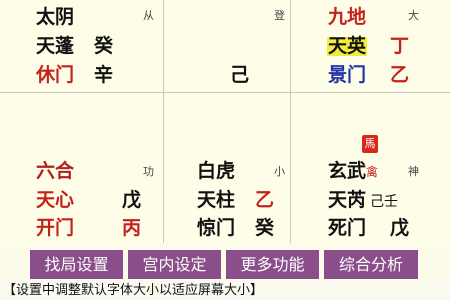  I want to click on star: 天蓬, so click(55, 46).